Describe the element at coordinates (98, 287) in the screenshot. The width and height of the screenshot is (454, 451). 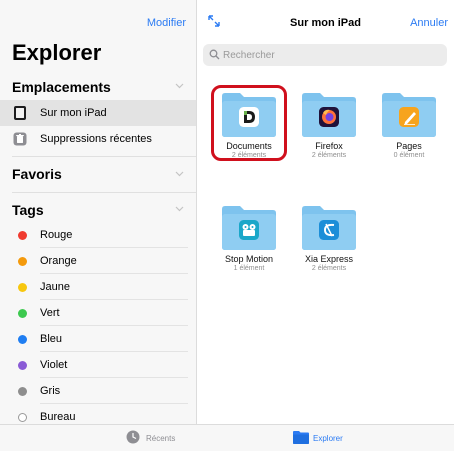
I see `sidebar-tag-yellow: Jaune` at that location.